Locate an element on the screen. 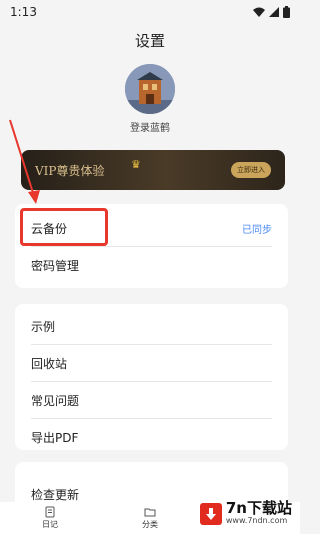 The width and height of the screenshot is (320, 534). avatar-image is located at coordinates (150, 89).